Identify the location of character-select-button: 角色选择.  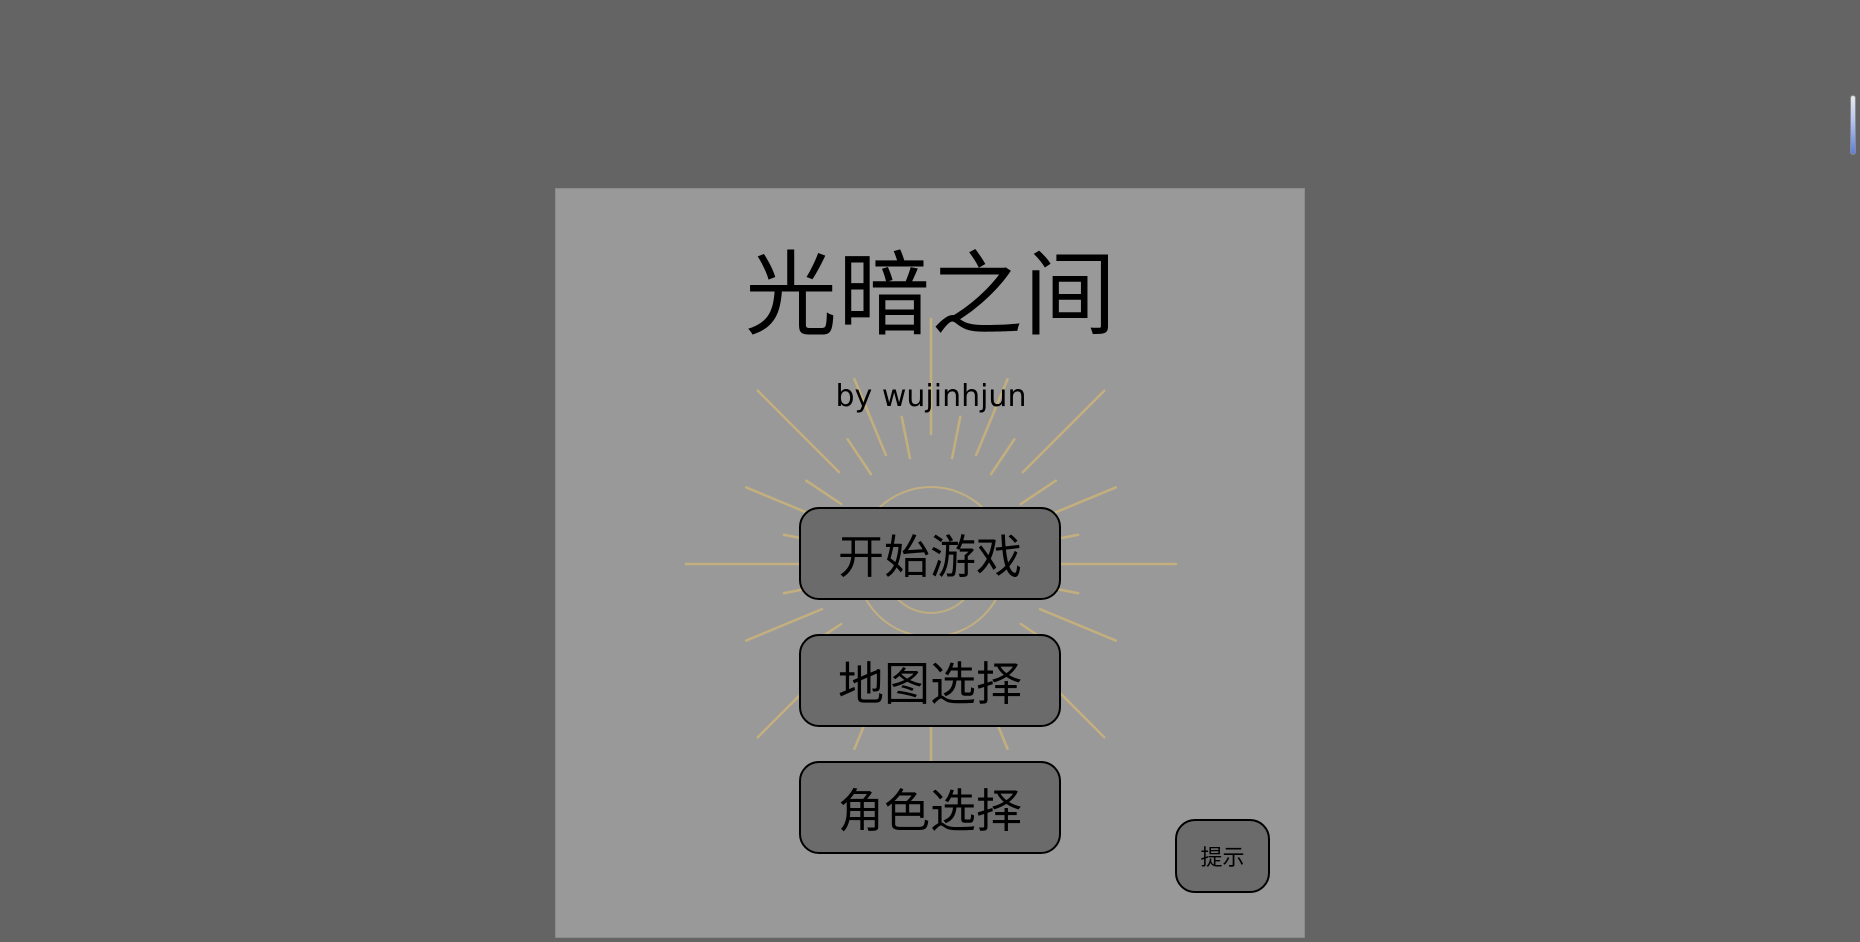
(930, 807).